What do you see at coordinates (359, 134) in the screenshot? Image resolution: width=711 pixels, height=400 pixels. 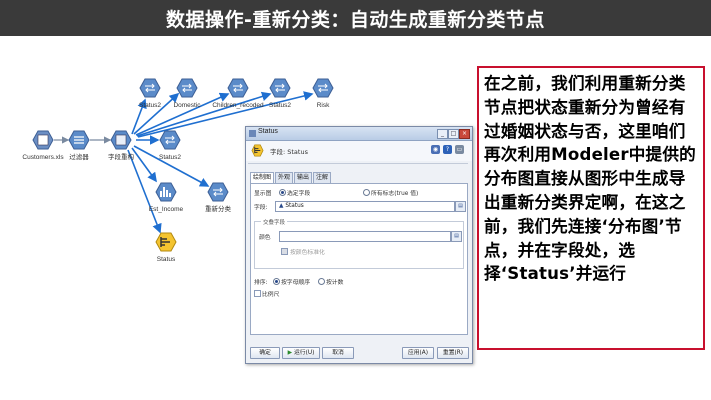 I see `dialog-titlebar: Status _ □ ×` at bounding box center [359, 134].